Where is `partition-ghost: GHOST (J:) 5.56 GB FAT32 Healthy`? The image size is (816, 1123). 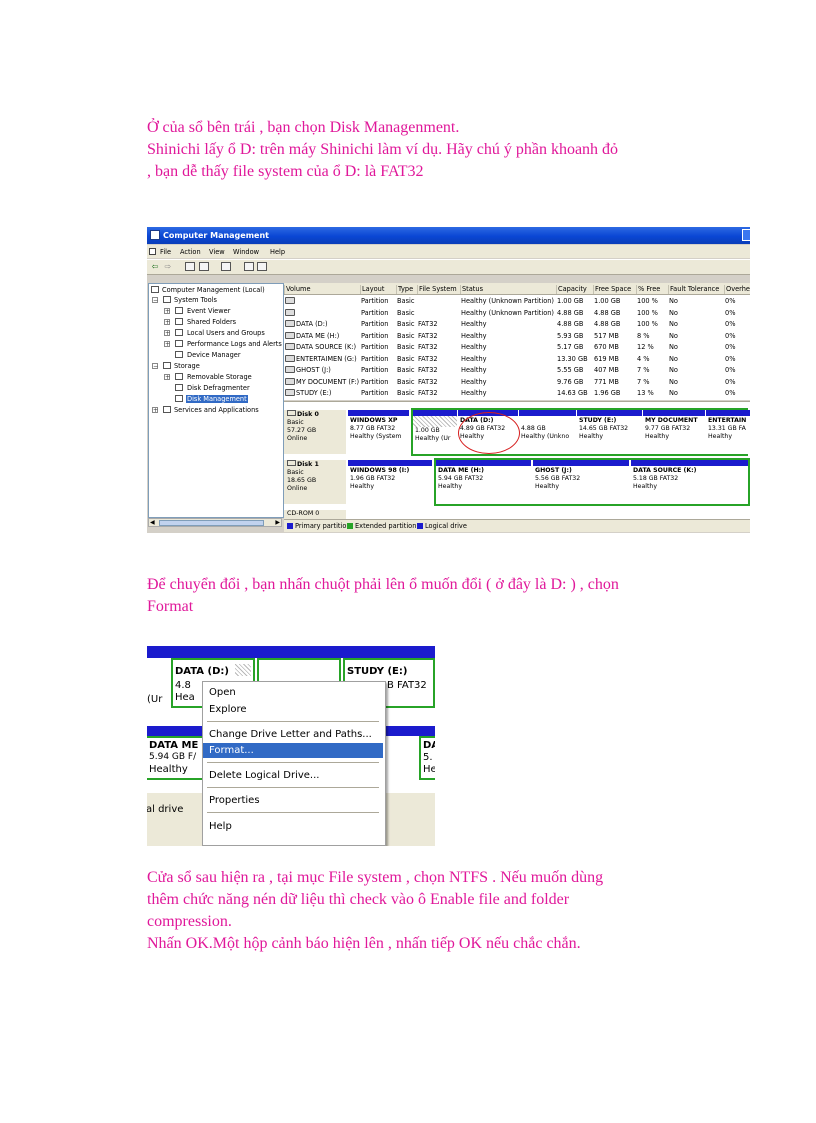 partition-ghost: GHOST (J:) 5.56 GB FAT32 Healthy is located at coordinates (581, 482).